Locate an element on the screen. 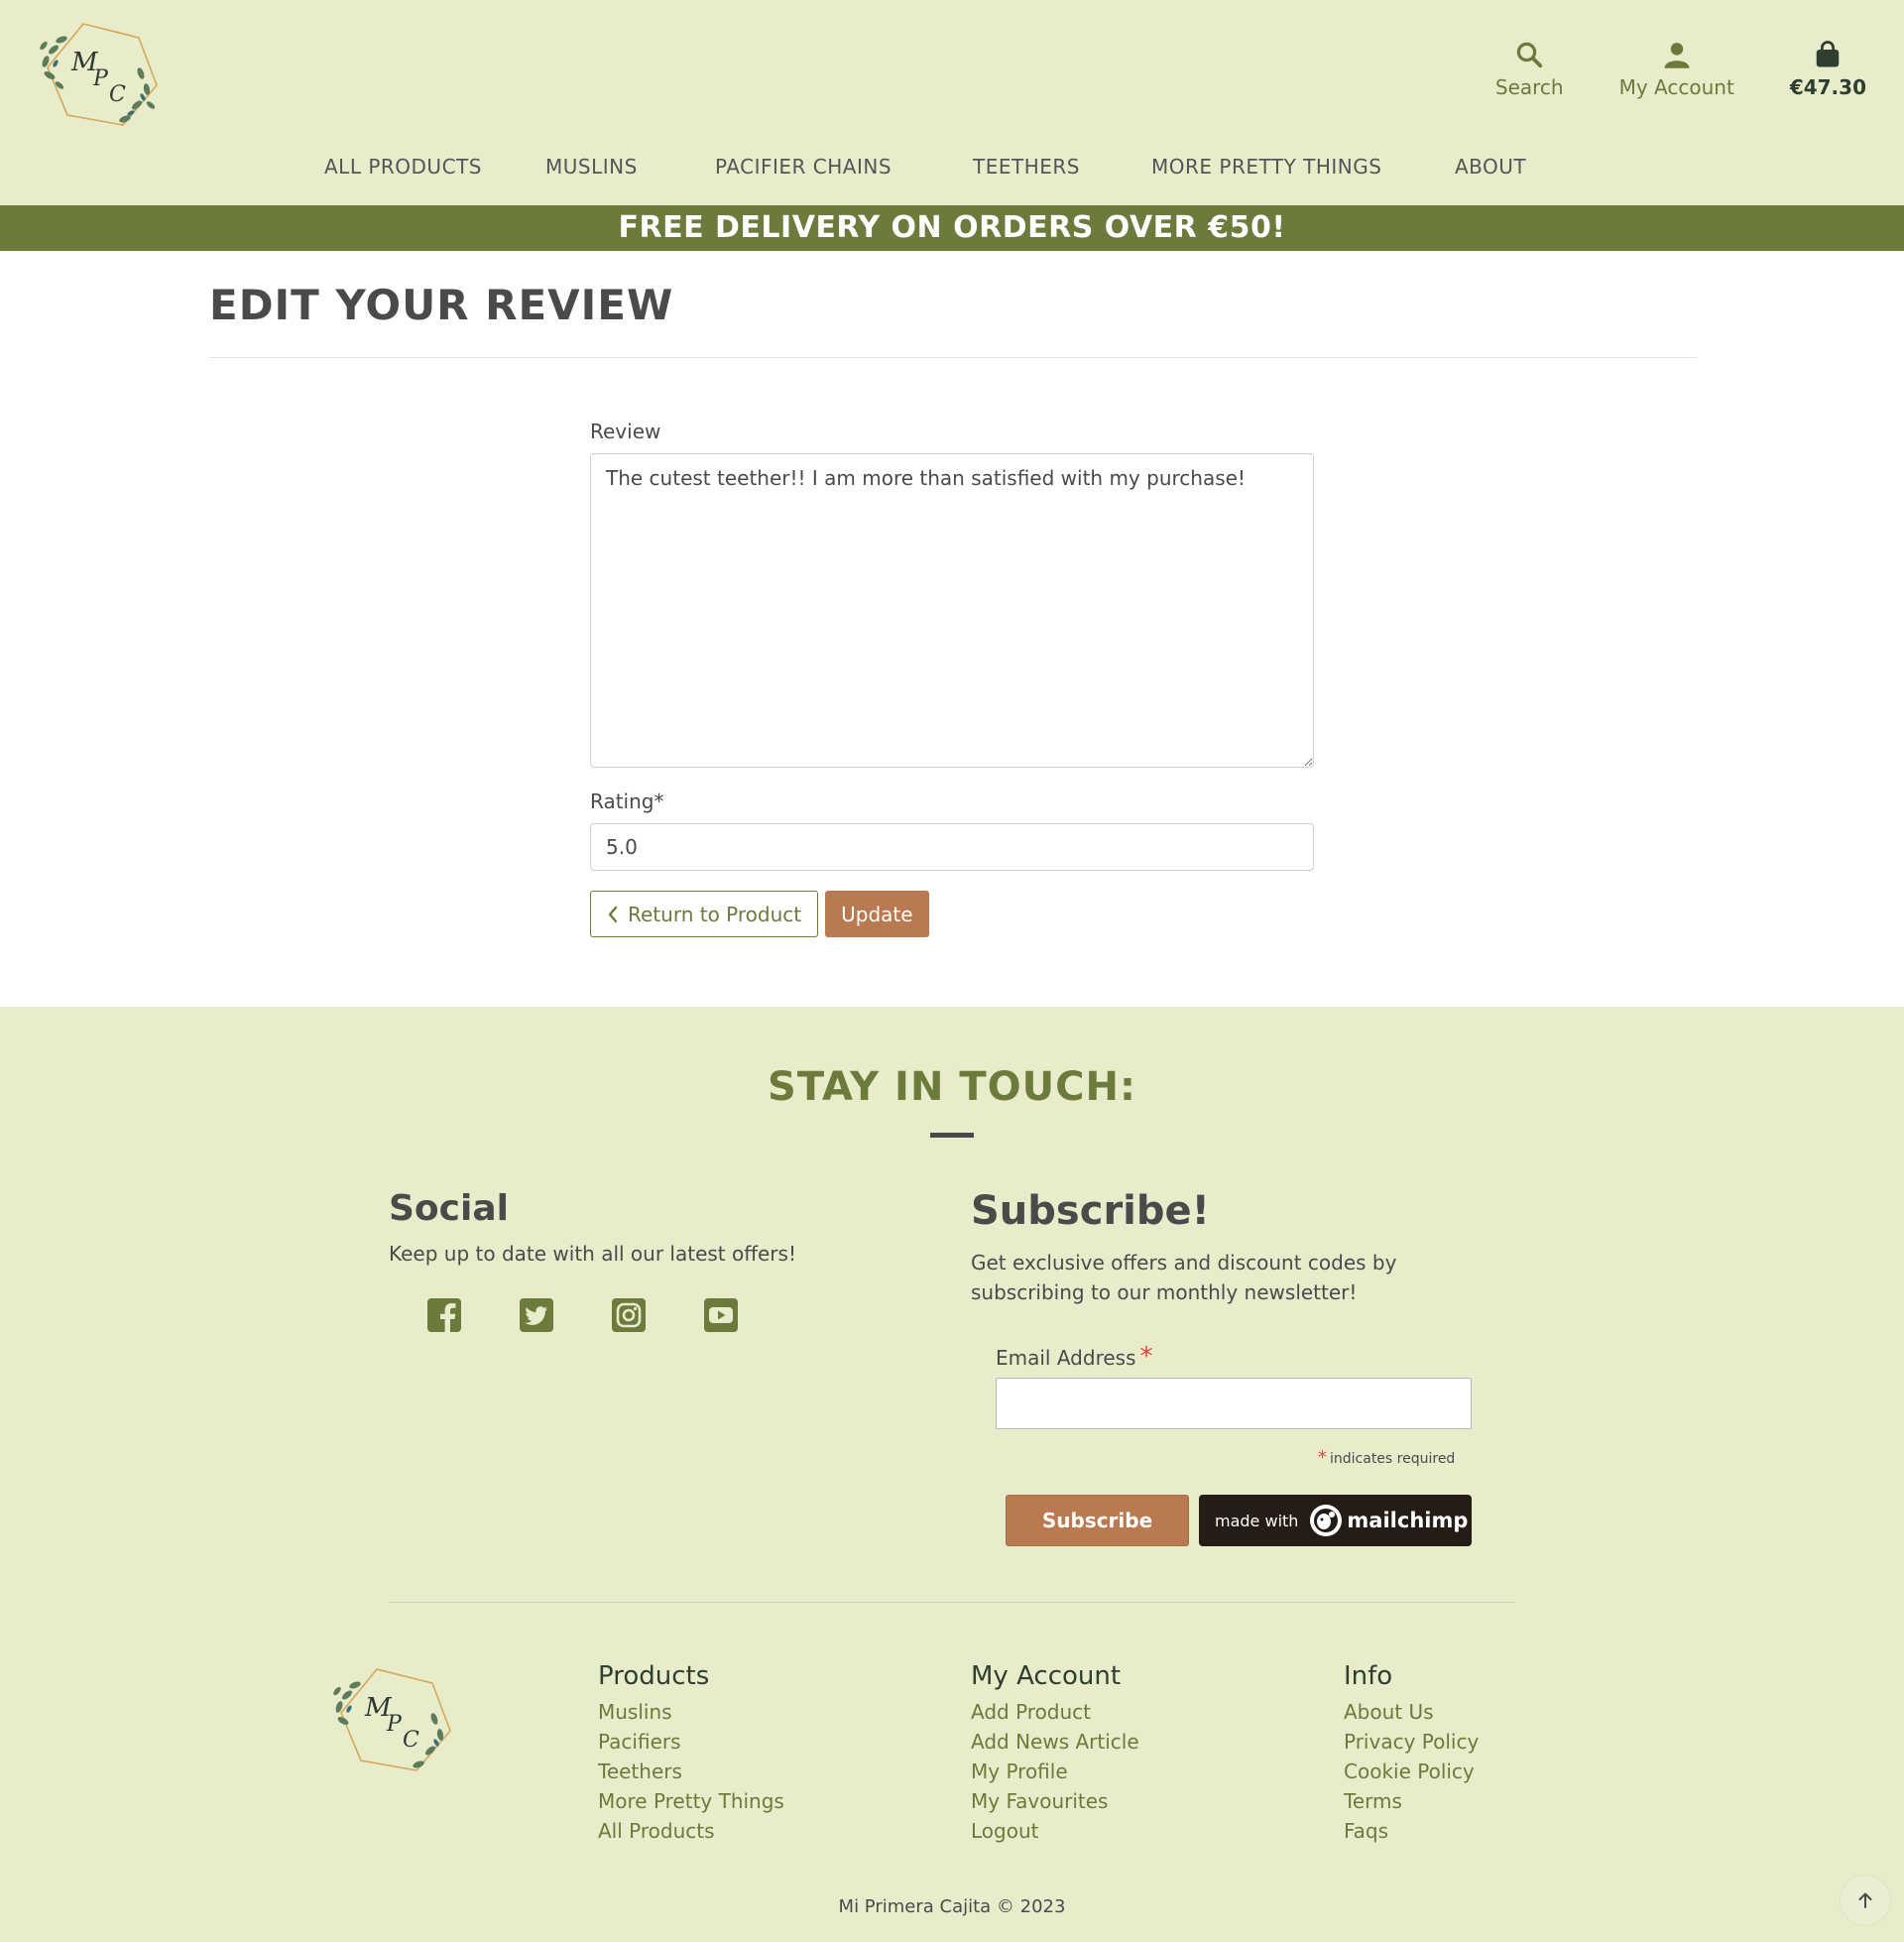 This screenshot has width=1904, height=1942. twitter-icon is located at coordinates (536, 1315).